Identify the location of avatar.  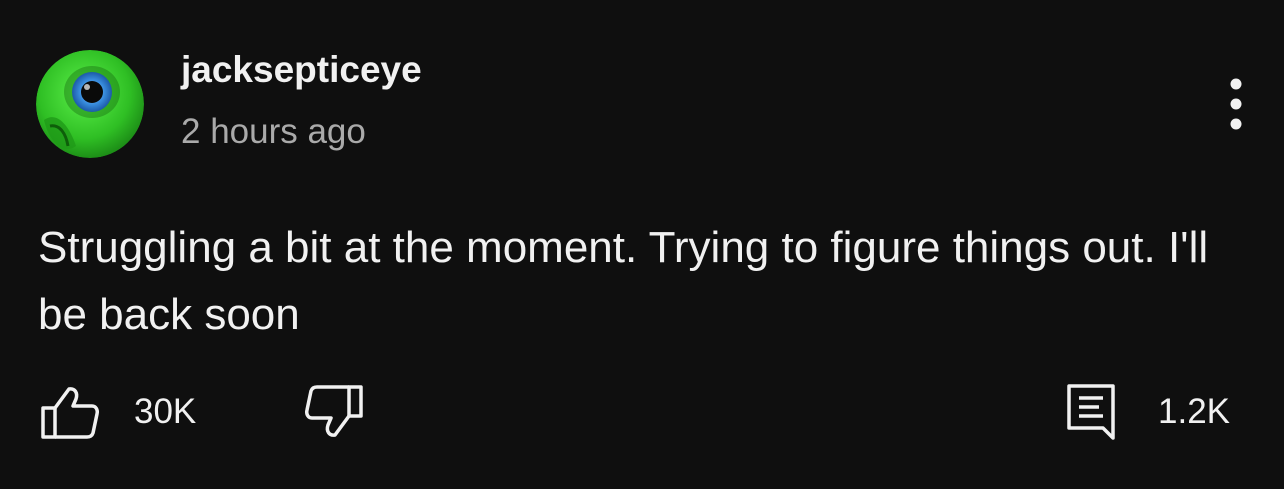
(90, 104).